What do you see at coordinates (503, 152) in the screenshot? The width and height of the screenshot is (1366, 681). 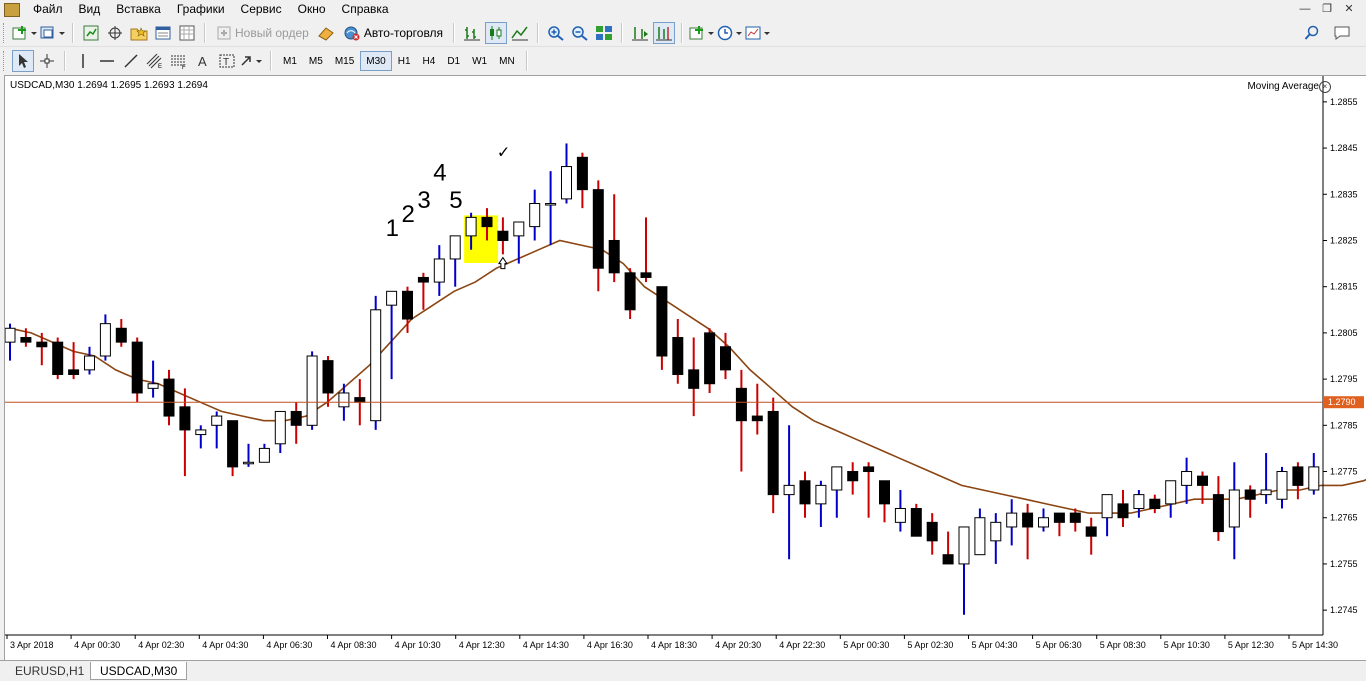 I see `annotation-label: ✓` at bounding box center [503, 152].